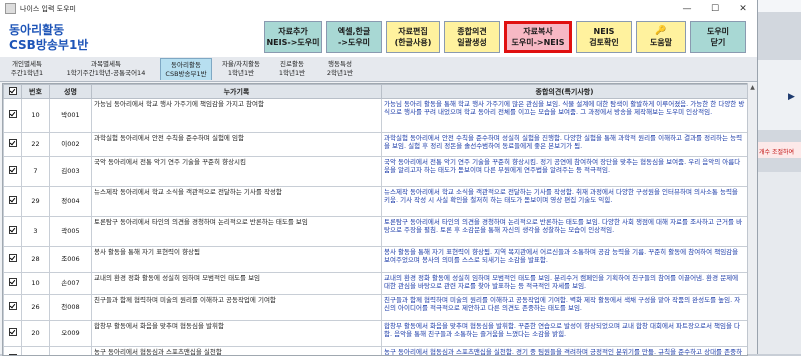 This screenshot has width=801, height=356. What do you see at coordinates (36, 92) in the screenshot?
I see `col-number: 번호` at bounding box center [36, 92].